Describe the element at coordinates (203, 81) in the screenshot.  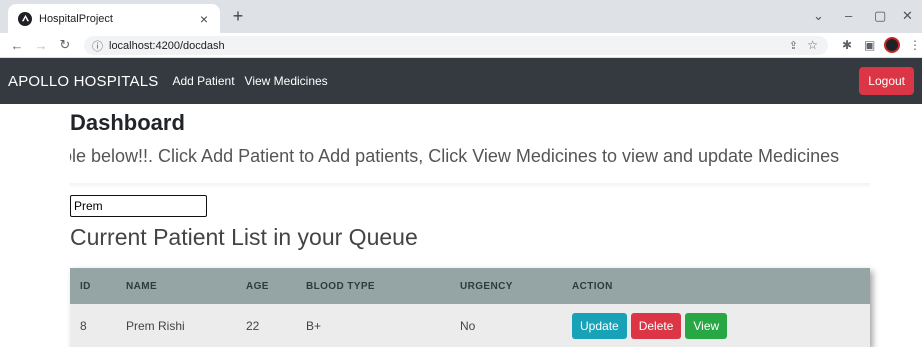
I see `nav-add-patient-link: Add Patient` at that location.